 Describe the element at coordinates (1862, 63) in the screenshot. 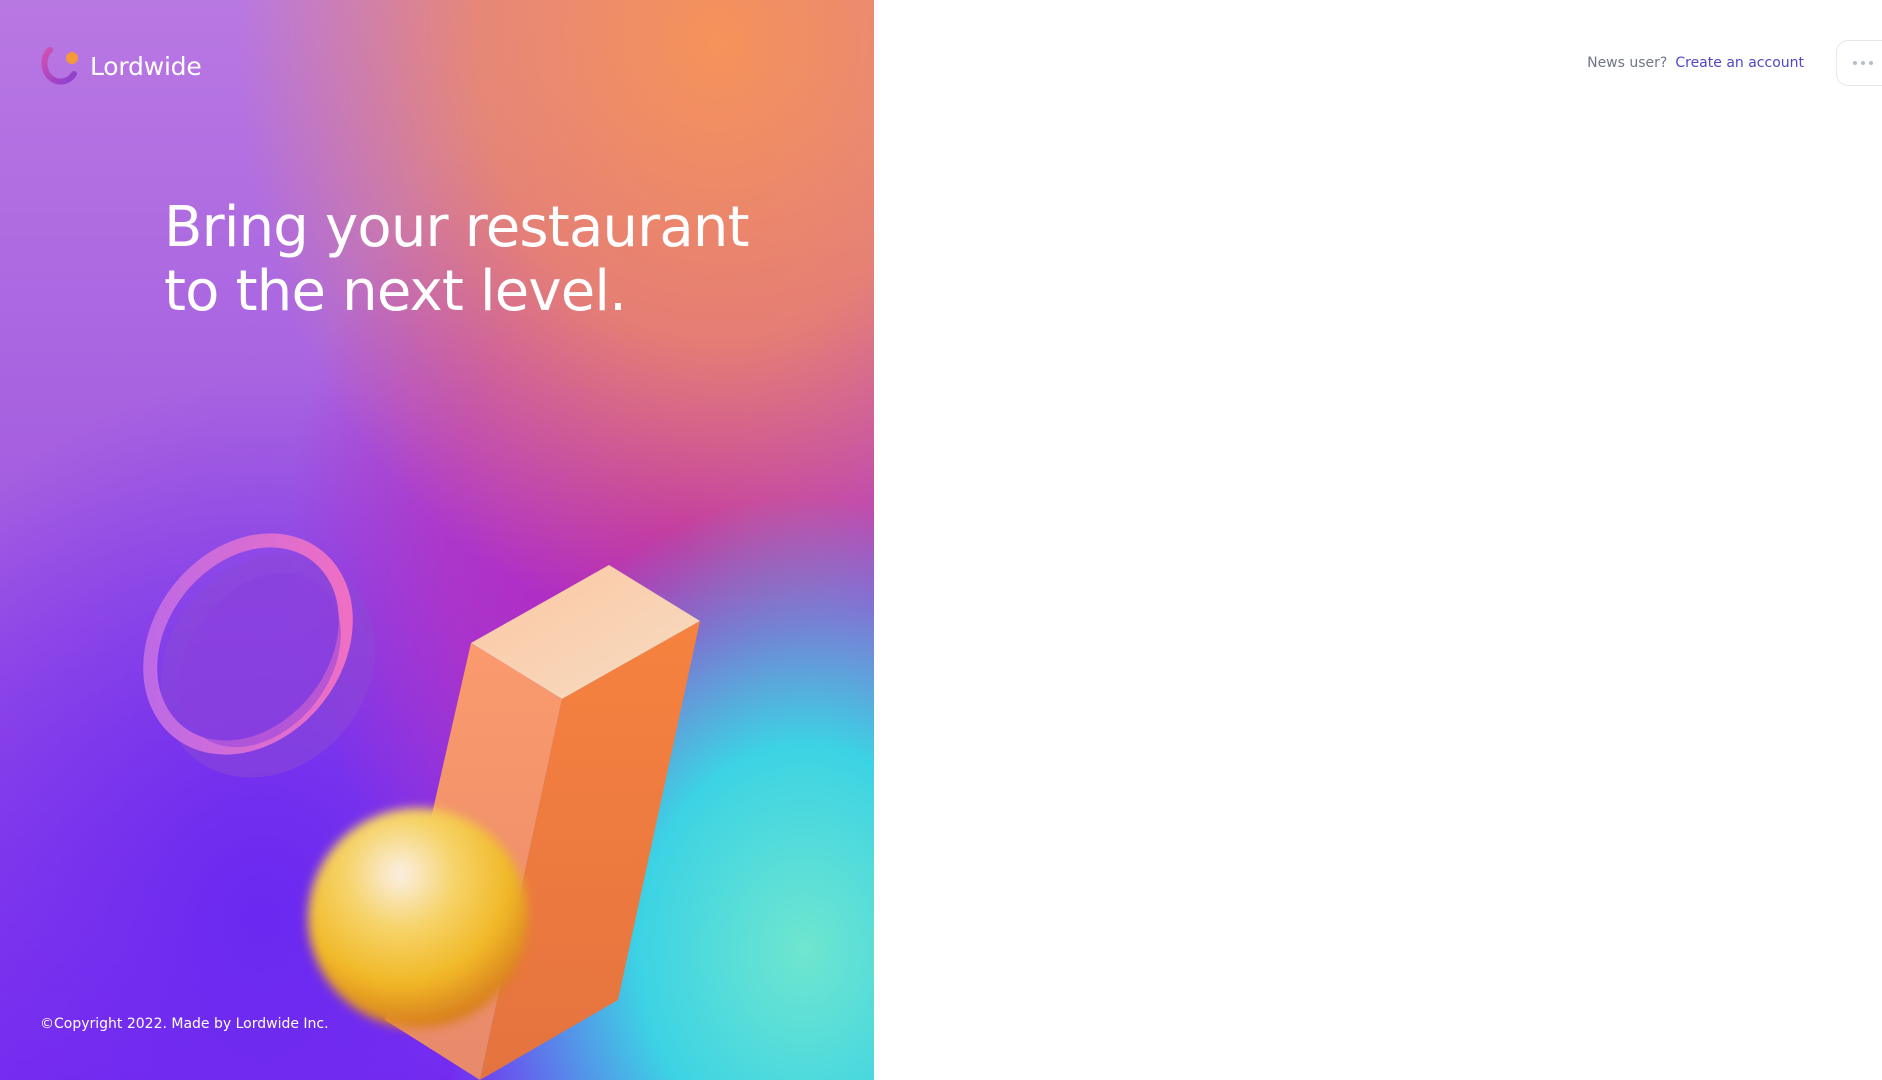

I see `more-horizontal-icon` at that location.